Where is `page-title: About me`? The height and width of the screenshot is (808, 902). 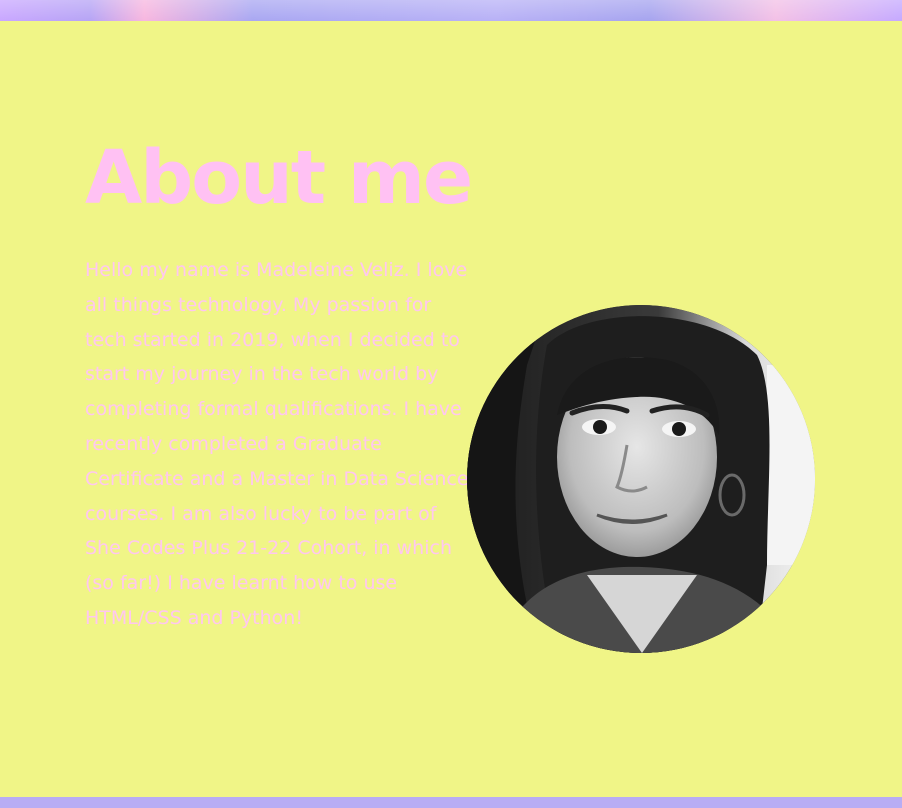
page-title: About me is located at coordinates (279, 178).